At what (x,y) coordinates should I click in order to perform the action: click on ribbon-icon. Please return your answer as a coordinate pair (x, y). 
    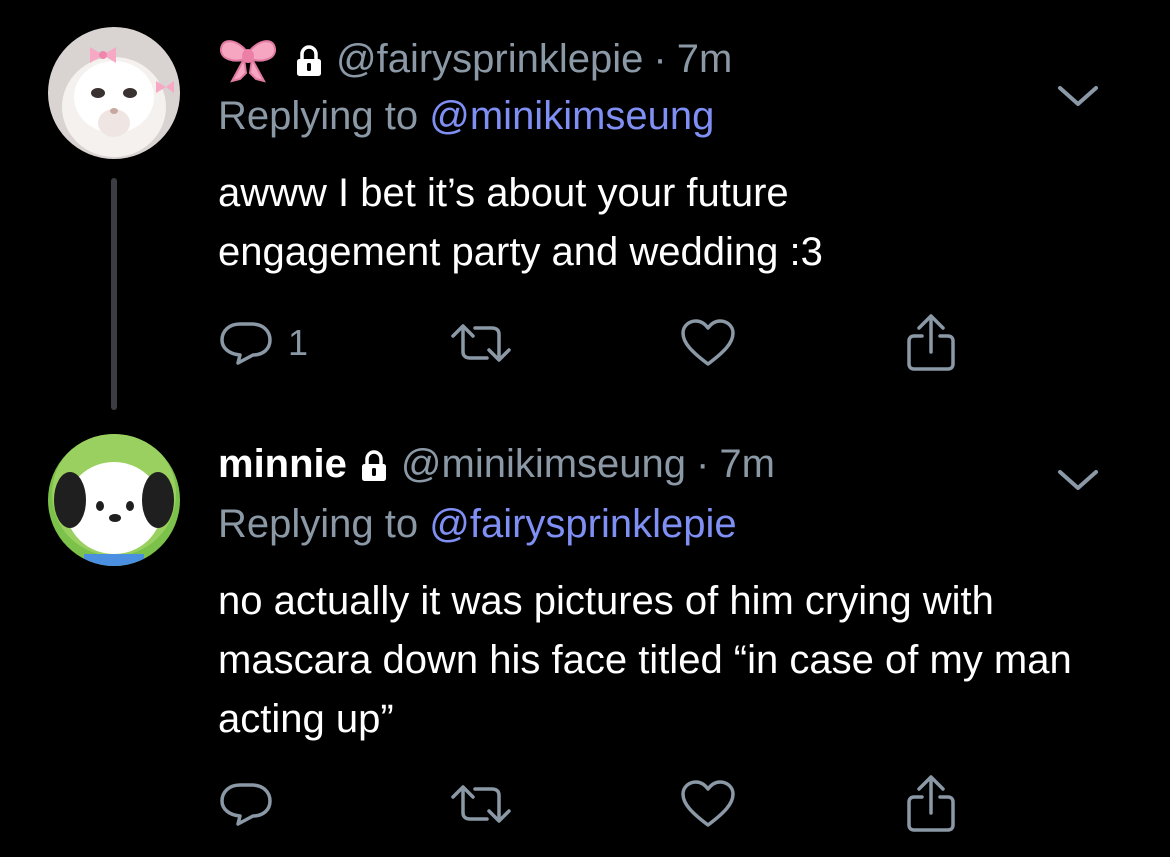
    Looking at the image, I should click on (248, 59).